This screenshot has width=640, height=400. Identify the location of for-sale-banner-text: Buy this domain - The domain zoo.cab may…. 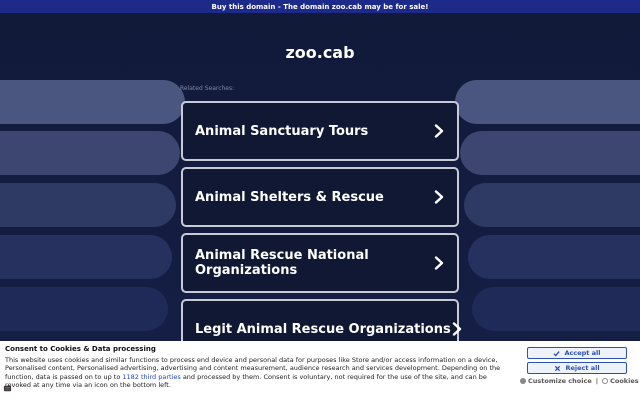
(320, 7).